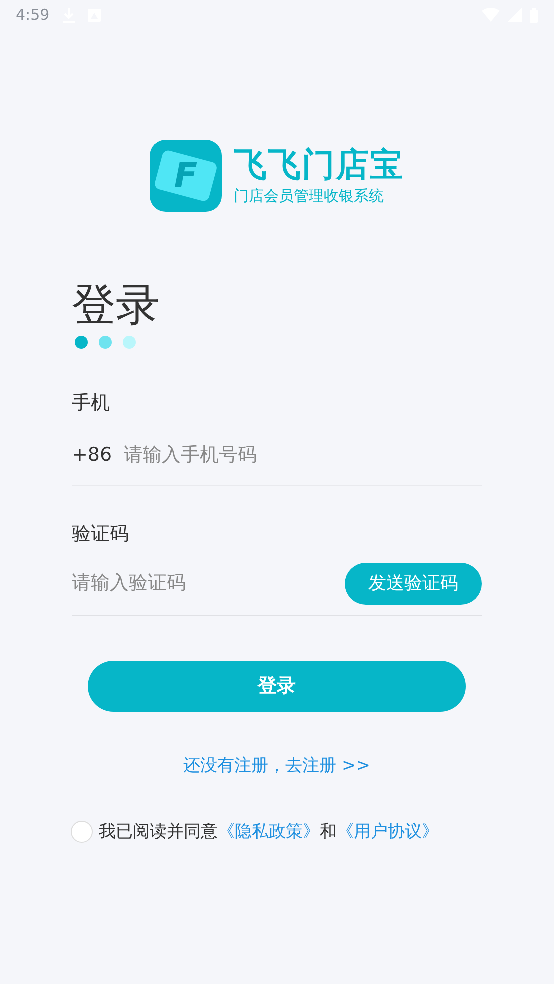 The width and height of the screenshot is (554, 984). I want to click on terms-link: 《用户协议》, so click(388, 832).